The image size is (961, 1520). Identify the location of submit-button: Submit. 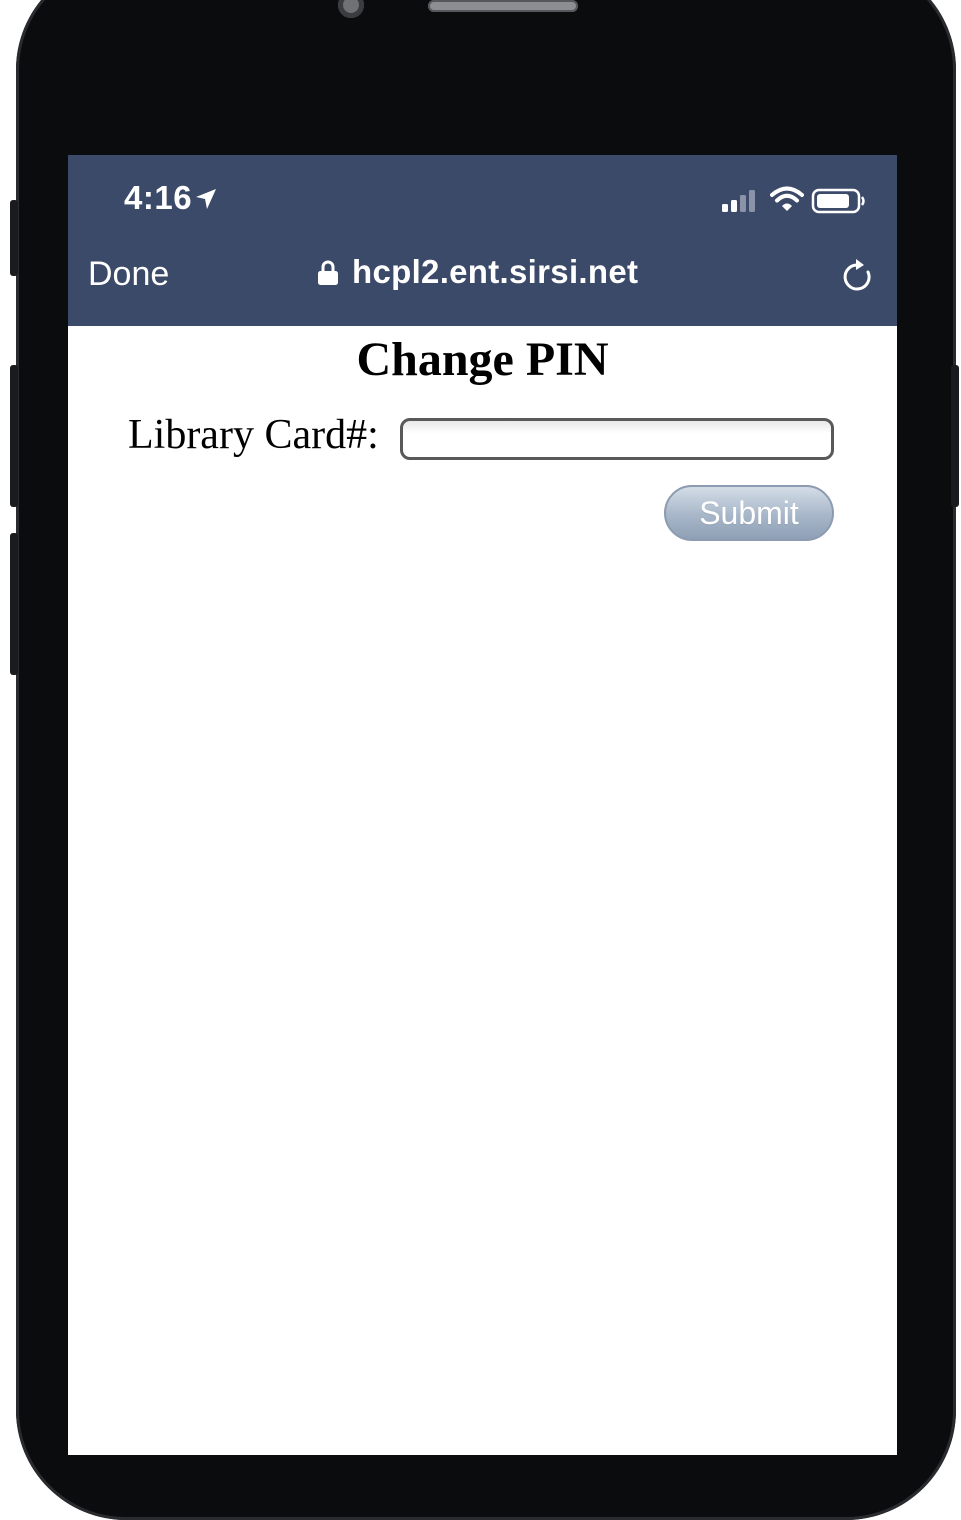
(749, 513).